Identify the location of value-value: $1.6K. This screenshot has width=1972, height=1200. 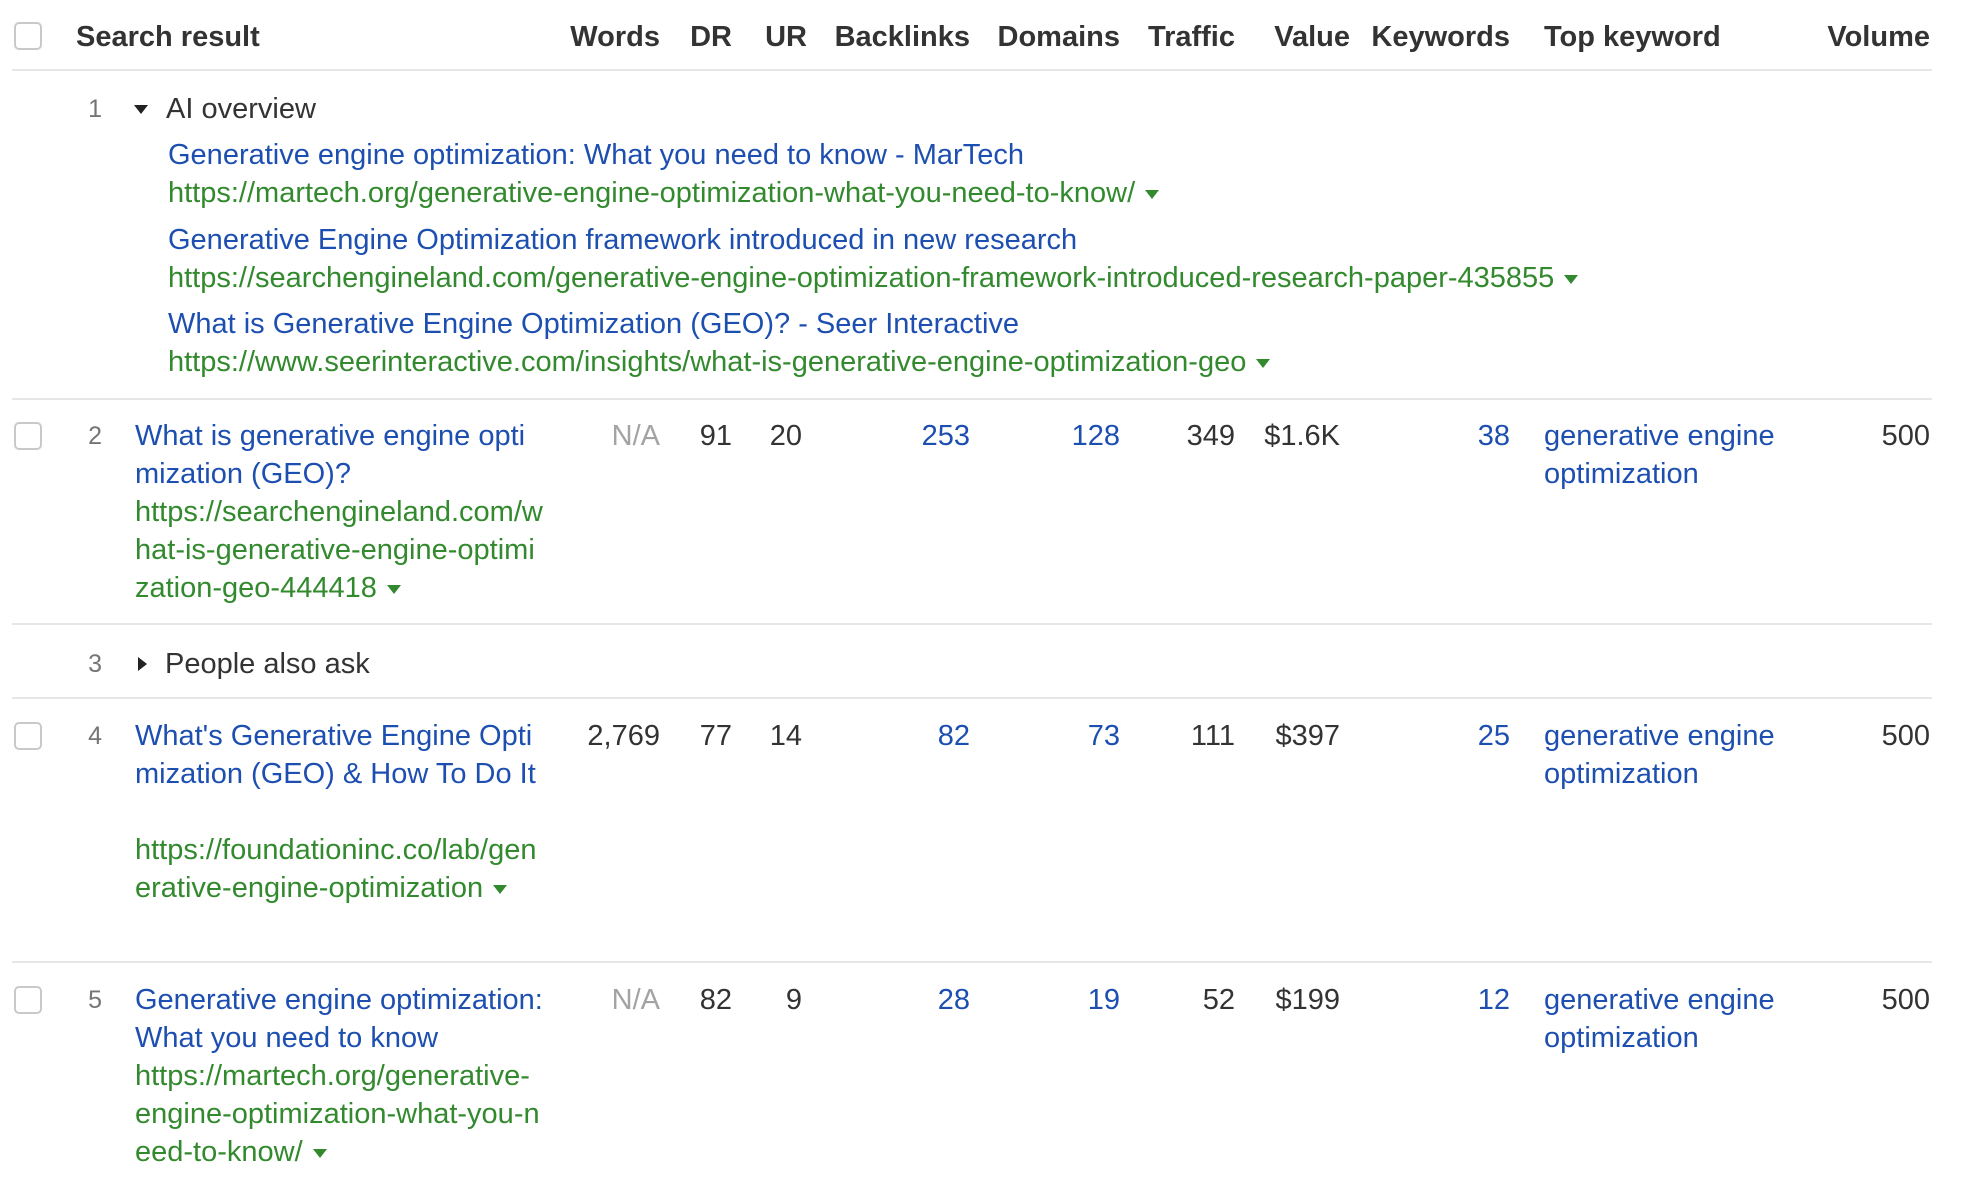
(1302, 436).